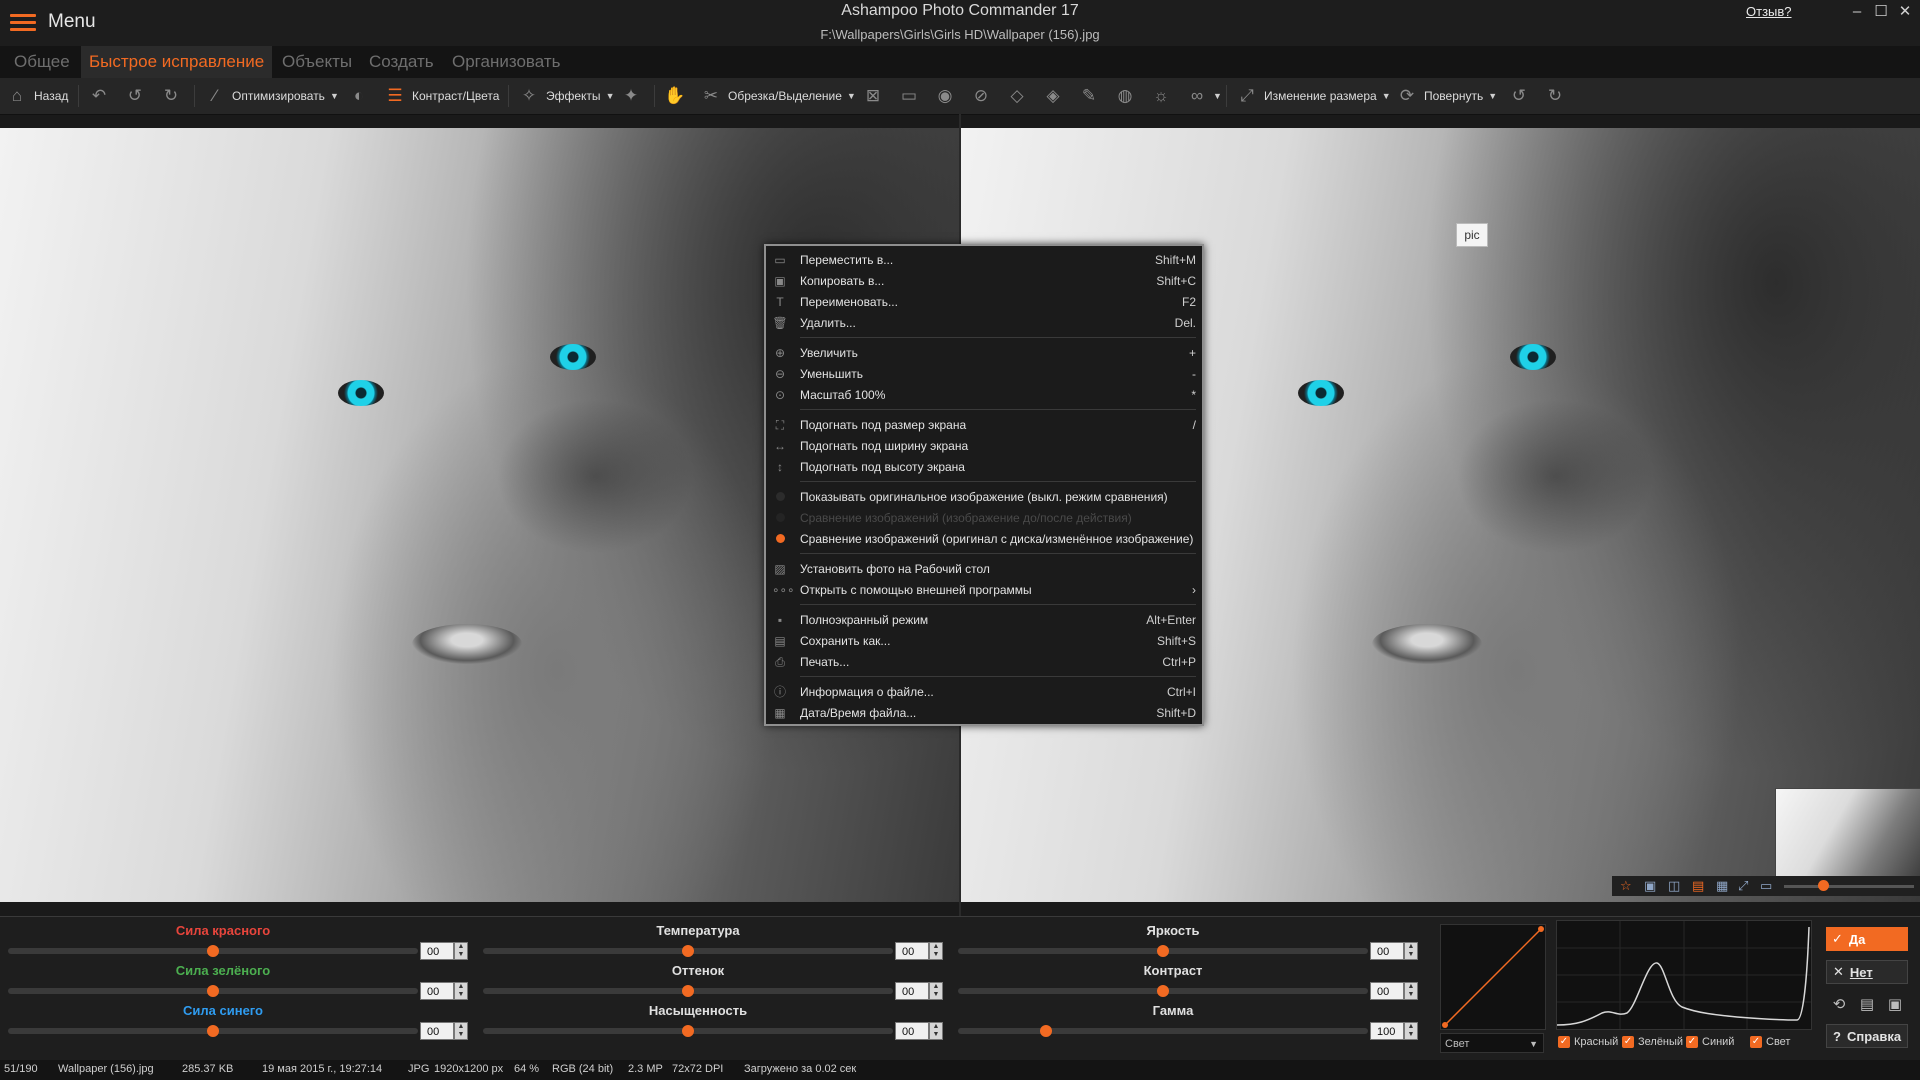  What do you see at coordinates (1710, 1042) in the screenshot?
I see `channel-blue-checkbox: ✓ Синий` at bounding box center [1710, 1042].